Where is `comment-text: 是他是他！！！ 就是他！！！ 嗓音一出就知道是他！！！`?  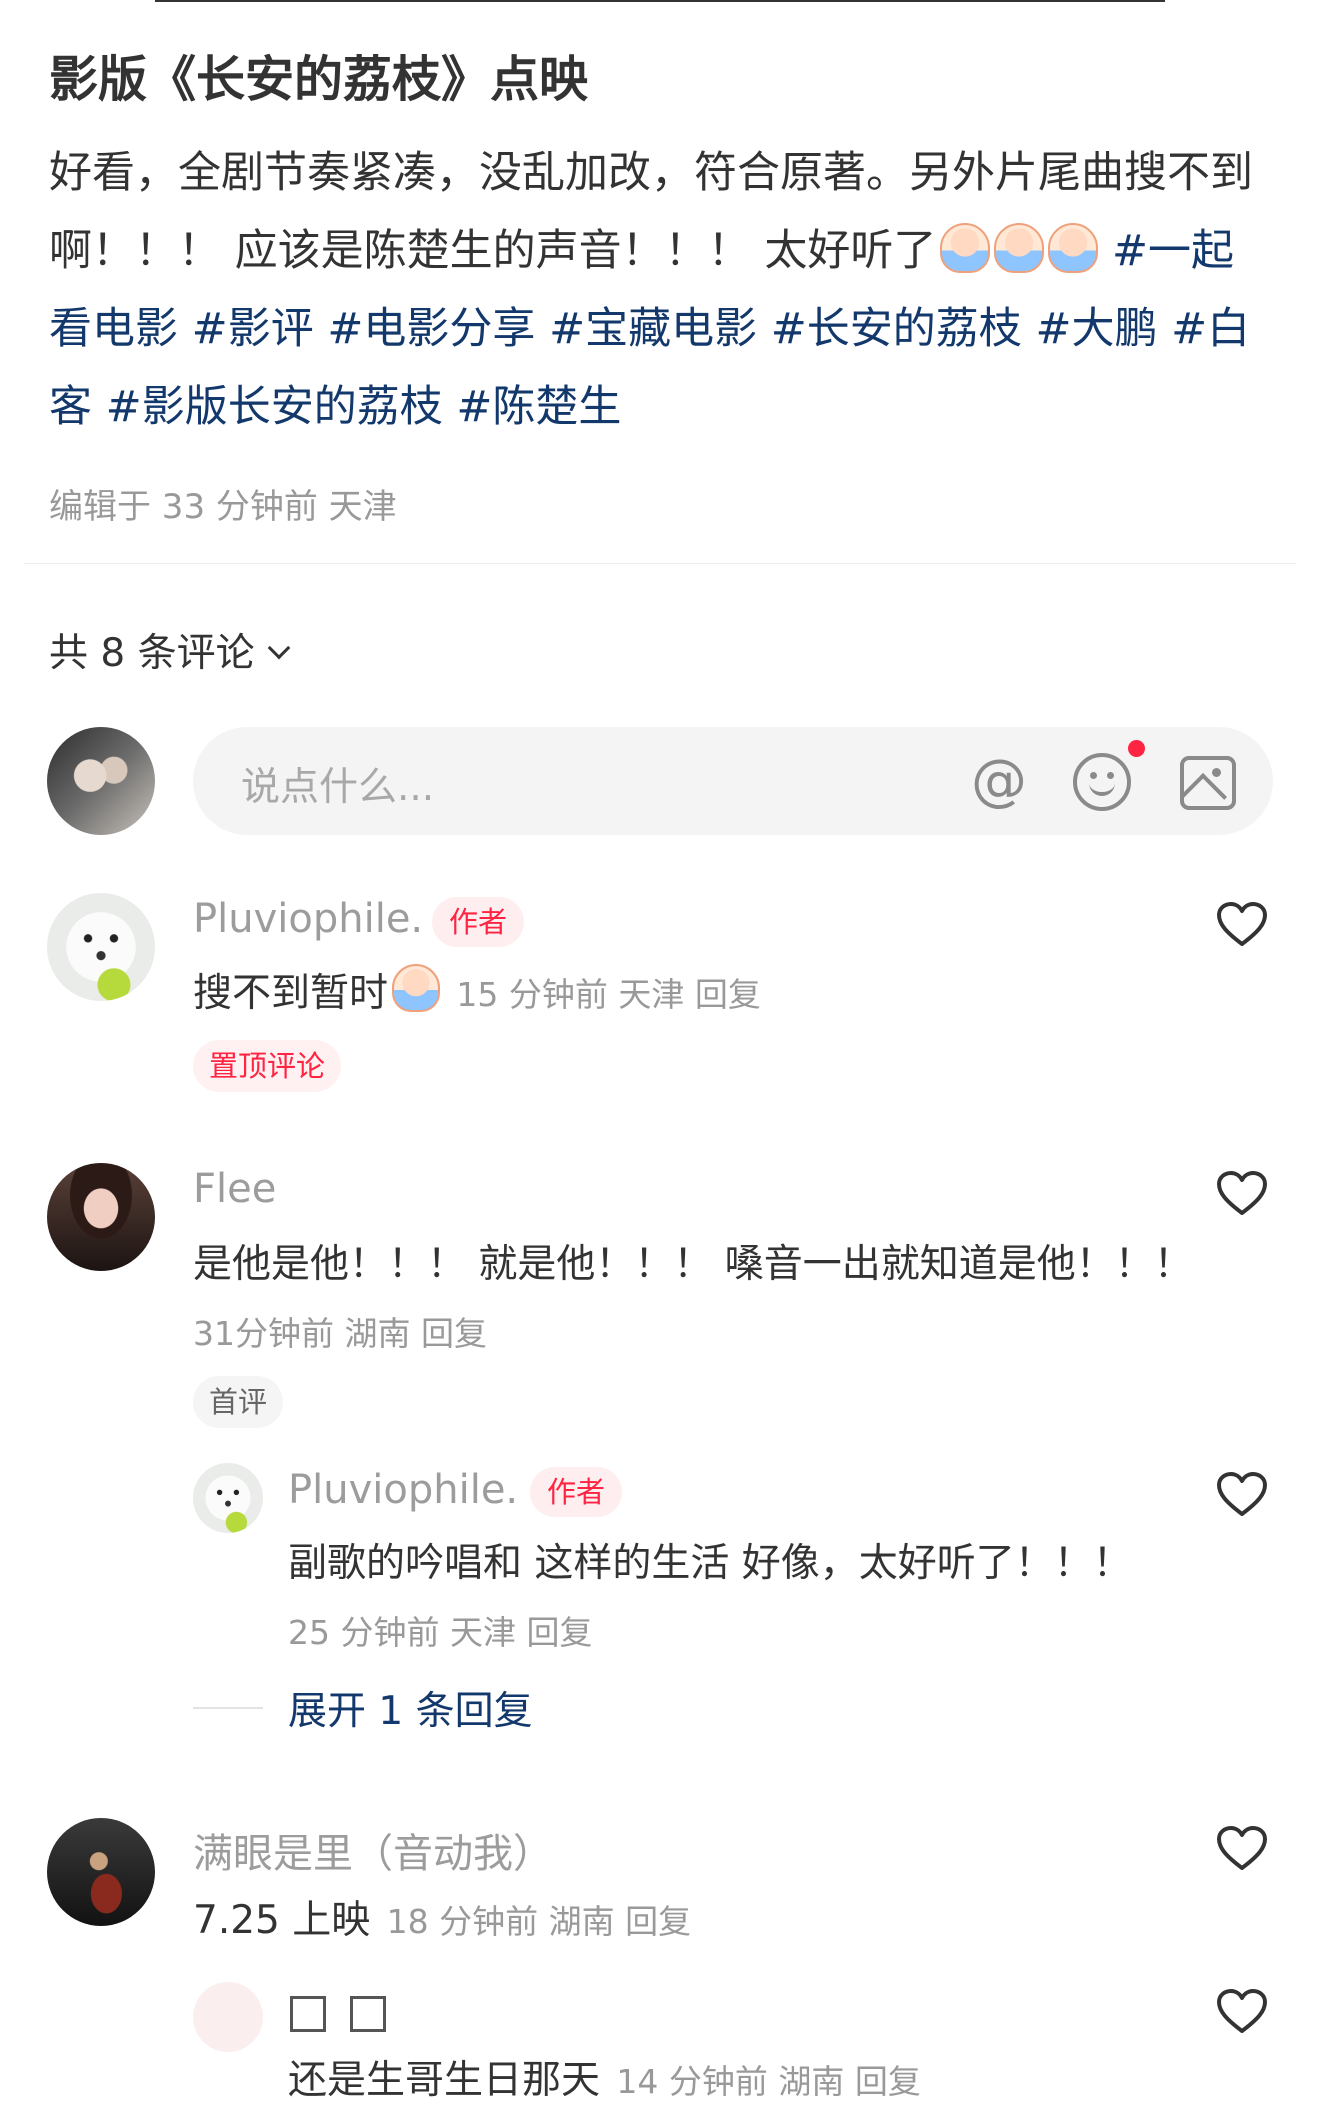
comment-text: 是他是他！！！ 就是他！！！ 嗓音一出就知道是他！！！ is located at coordinates (693, 1264).